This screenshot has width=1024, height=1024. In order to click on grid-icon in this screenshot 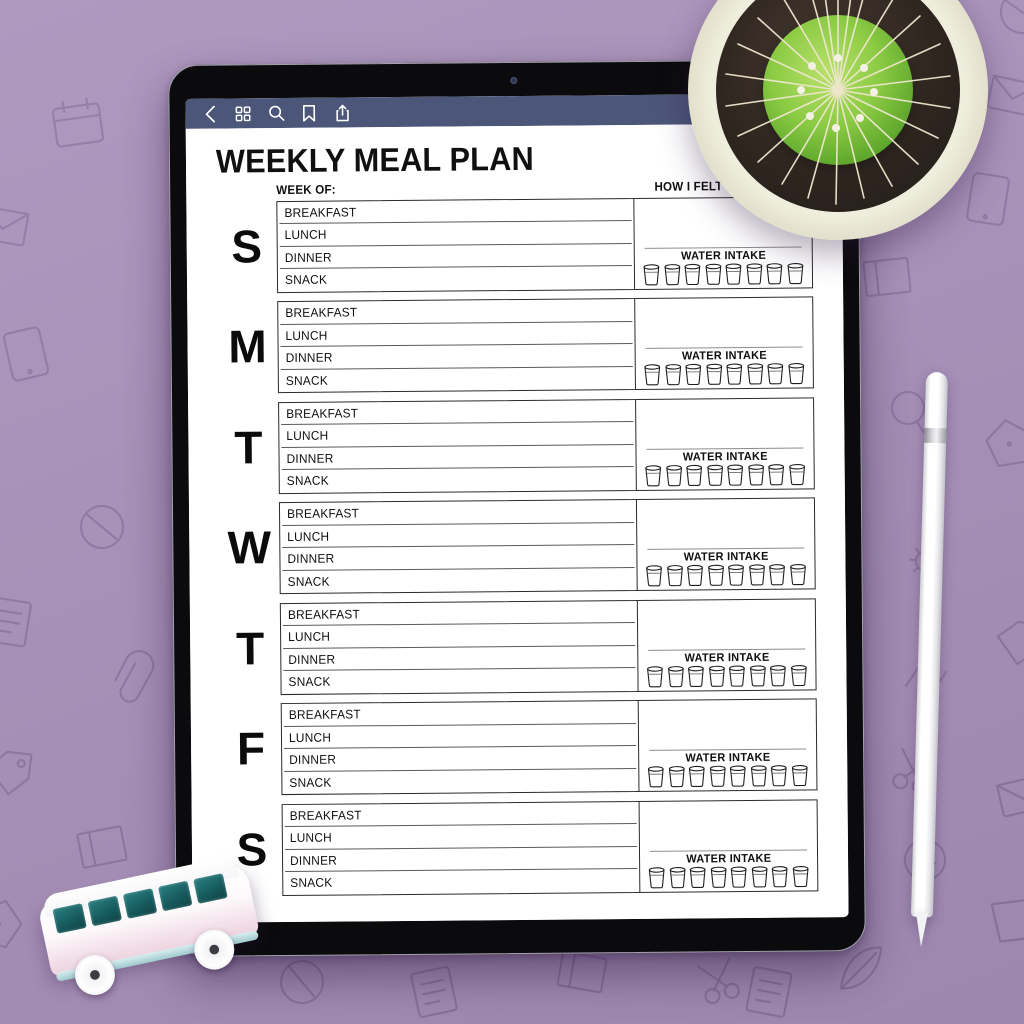, I will do `click(242, 113)`.